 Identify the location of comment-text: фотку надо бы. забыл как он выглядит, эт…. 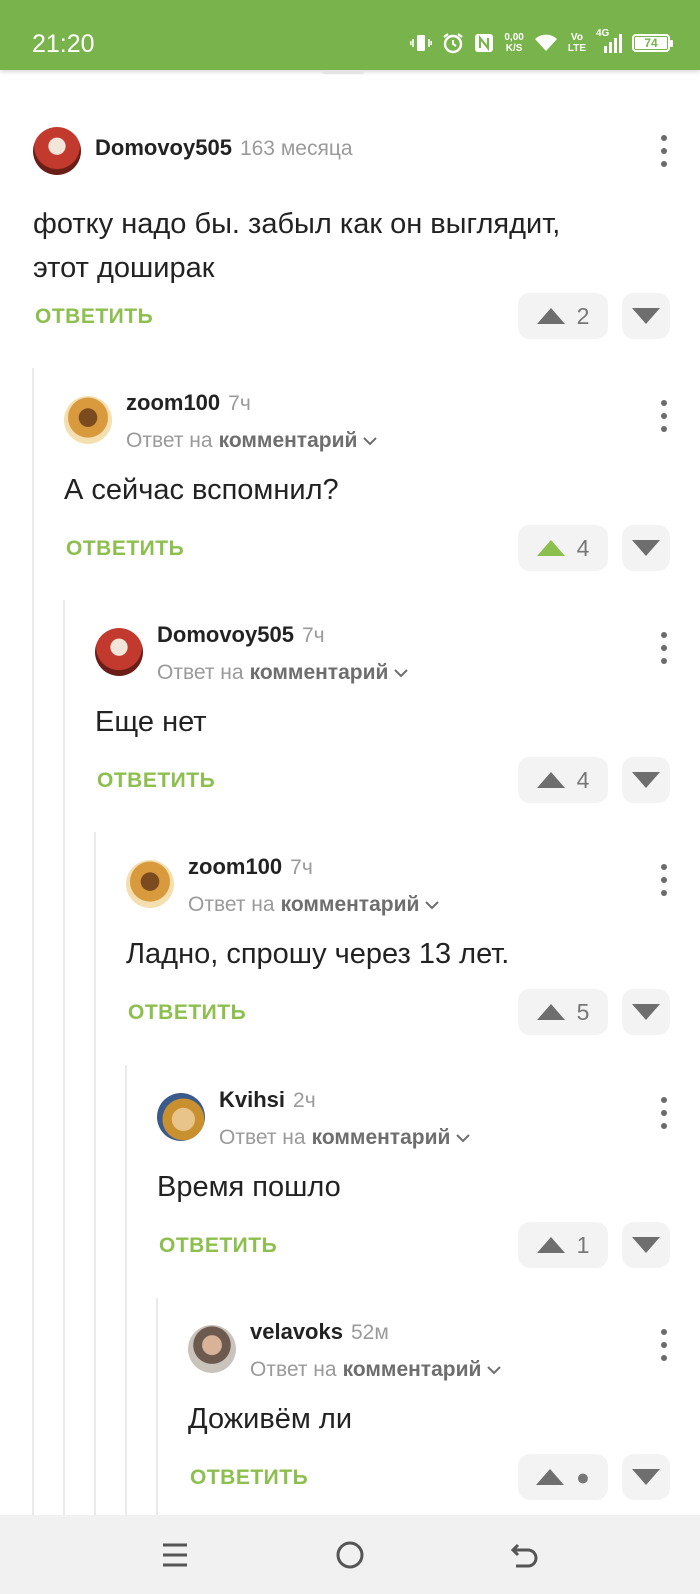
(296, 246).